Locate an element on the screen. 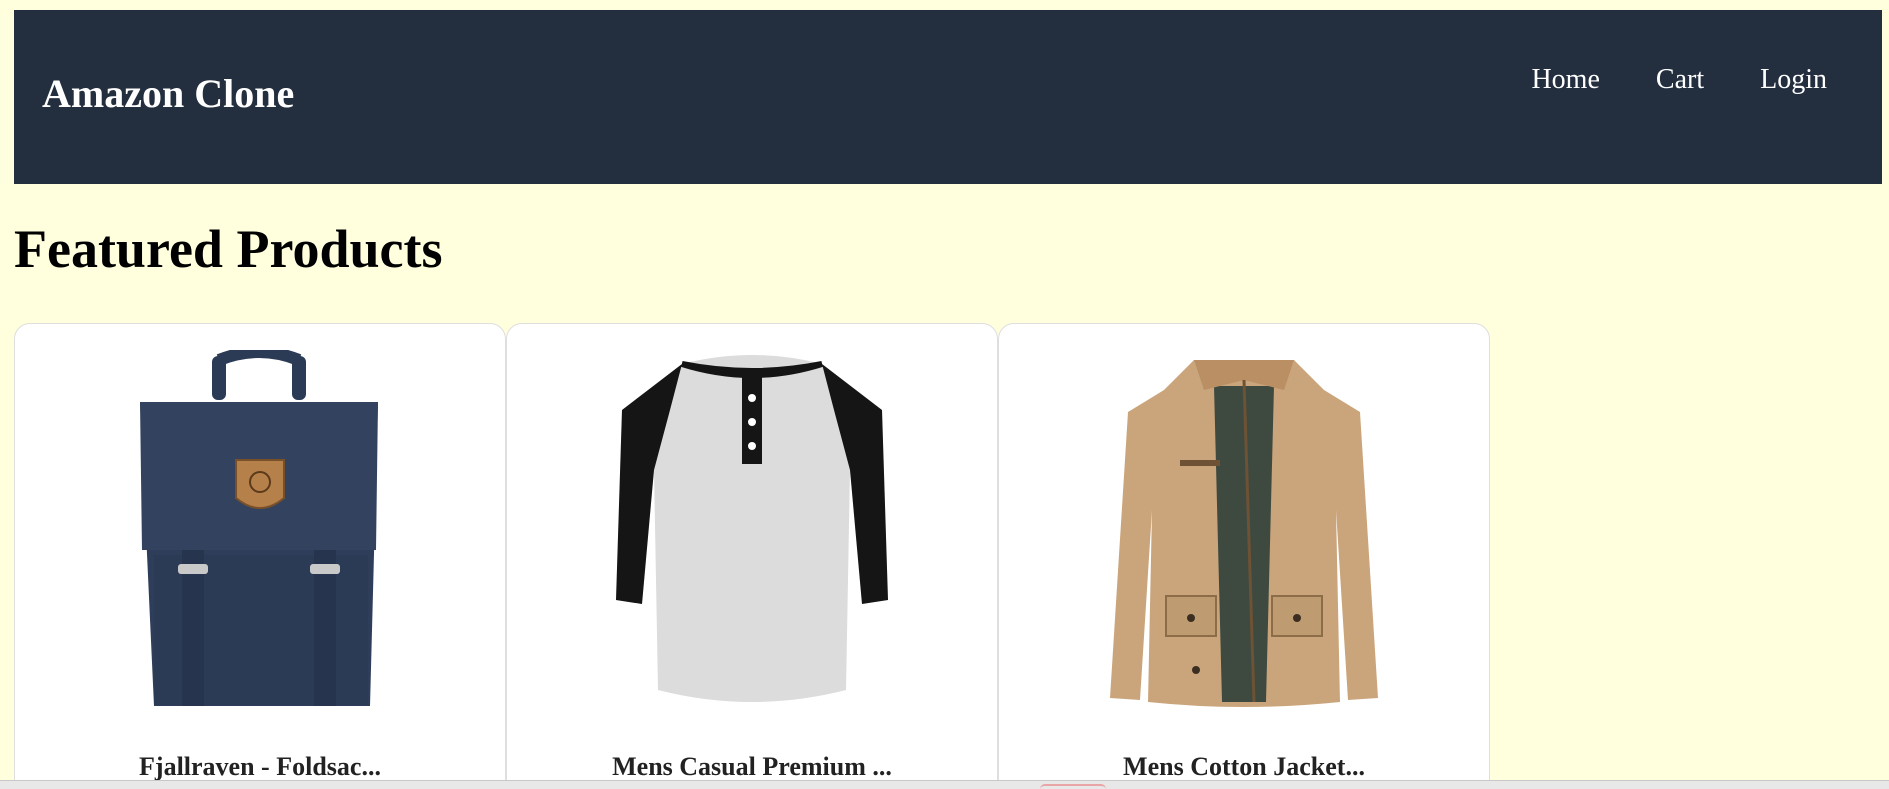 The width and height of the screenshot is (1889, 789). nav-link-cart: Cart is located at coordinates (1680, 80).